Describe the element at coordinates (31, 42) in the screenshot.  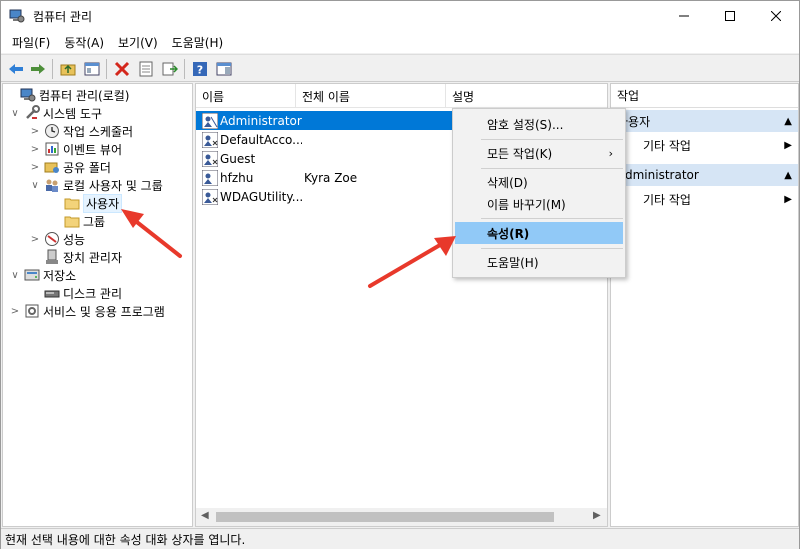
I see `menu-file: 파일(F)` at that location.